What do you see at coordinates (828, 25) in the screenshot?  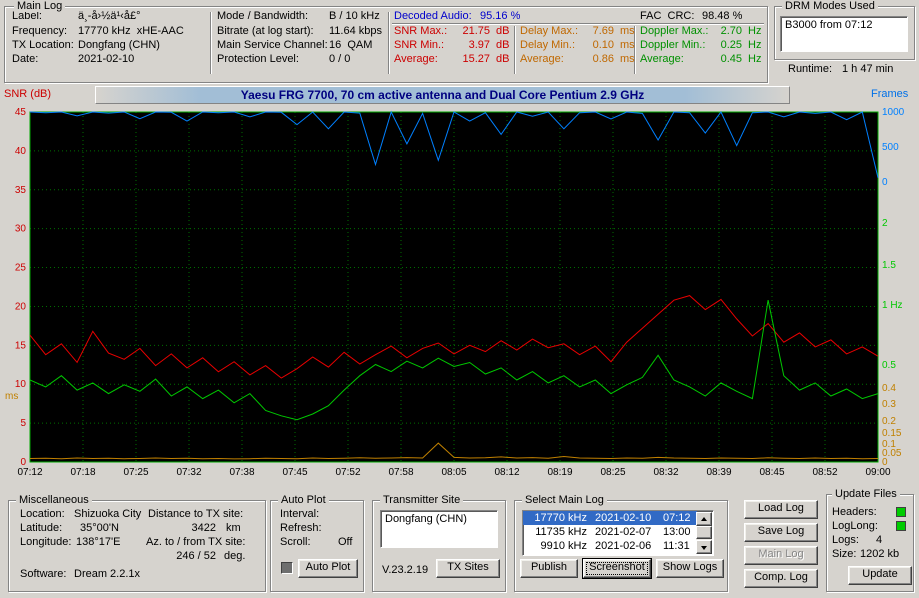 I see `drm-mode-item: B3000 from 07:12` at bounding box center [828, 25].